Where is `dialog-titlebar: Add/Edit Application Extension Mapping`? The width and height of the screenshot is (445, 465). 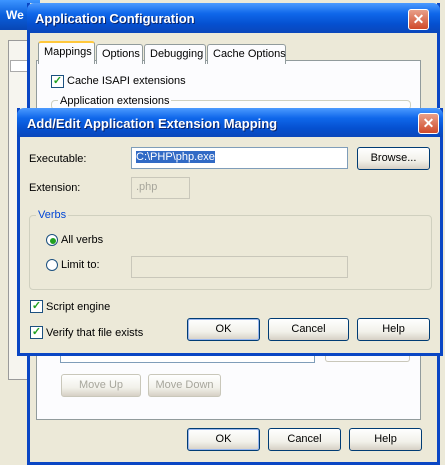 dialog-titlebar: Add/Edit Application Extension Mapping is located at coordinates (230, 122).